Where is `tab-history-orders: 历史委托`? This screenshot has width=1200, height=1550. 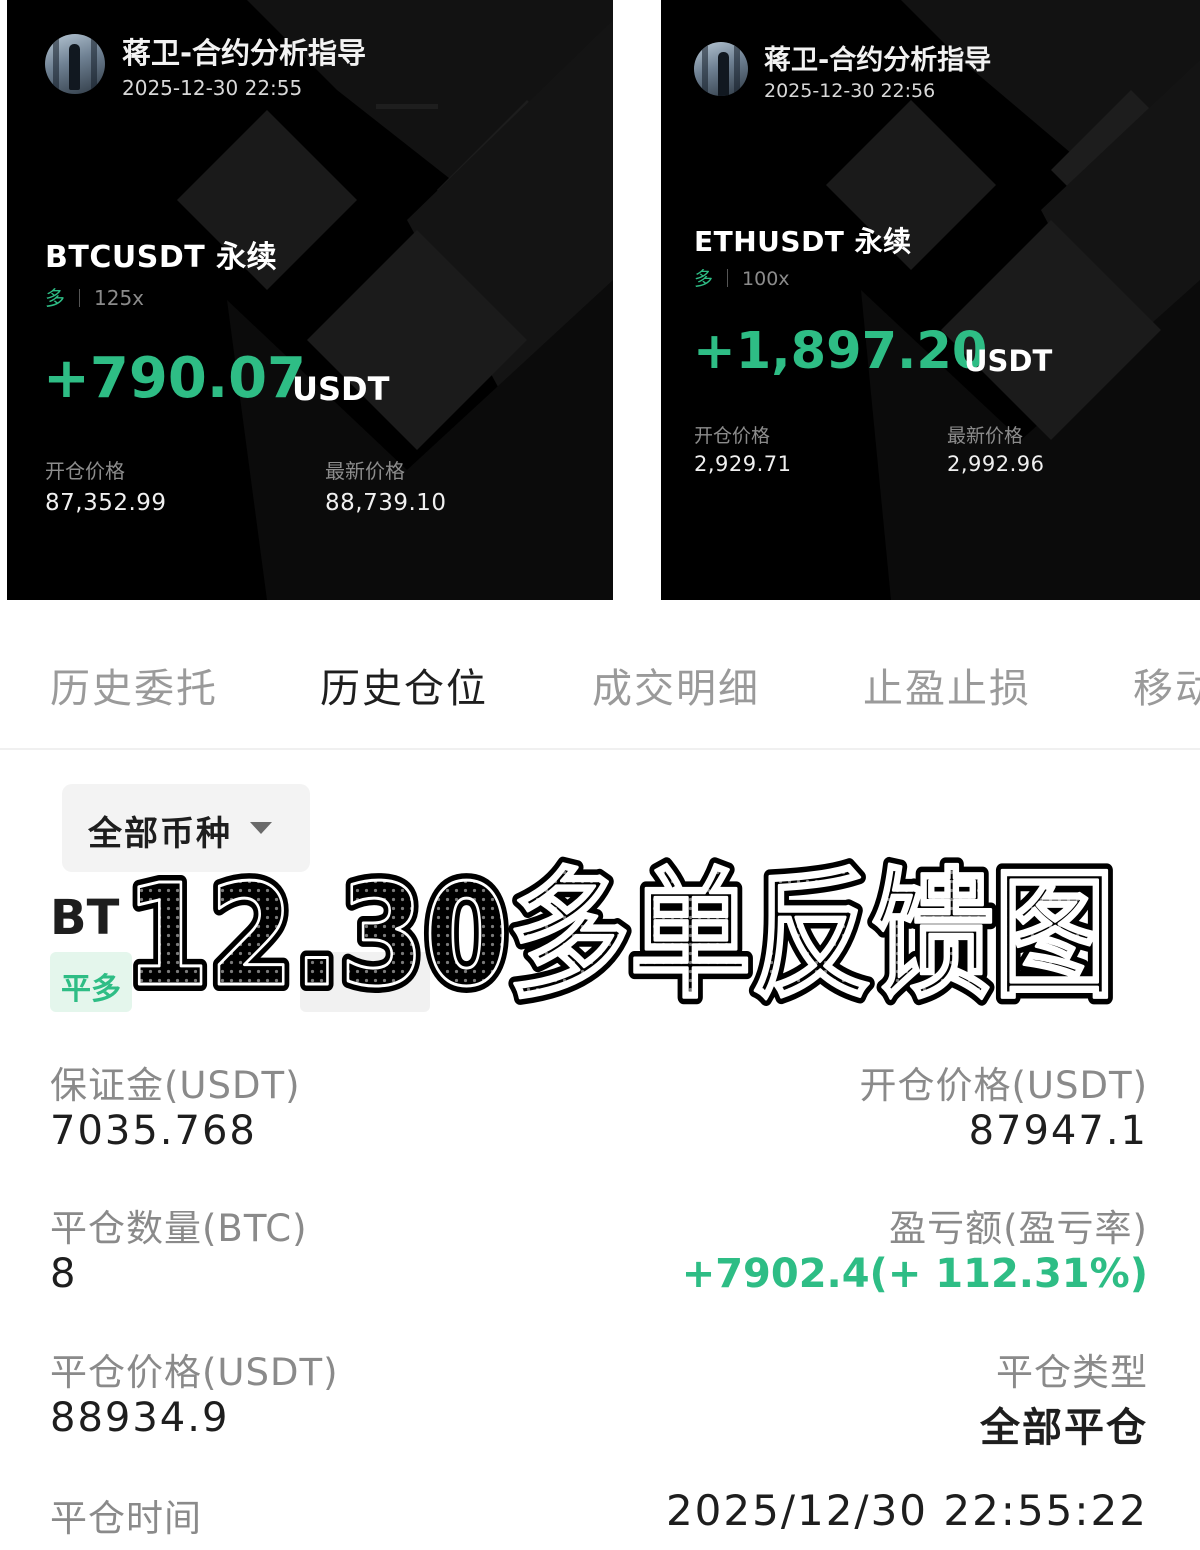
tab-history-orders: 历史委托 is located at coordinates (134, 685).